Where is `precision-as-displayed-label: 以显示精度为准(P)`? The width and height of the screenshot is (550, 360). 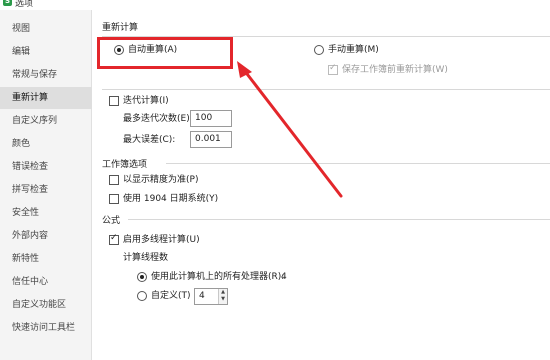 precision-as-displayed-label: 以显示精度为准(P) is located at coordinates (160, 180).